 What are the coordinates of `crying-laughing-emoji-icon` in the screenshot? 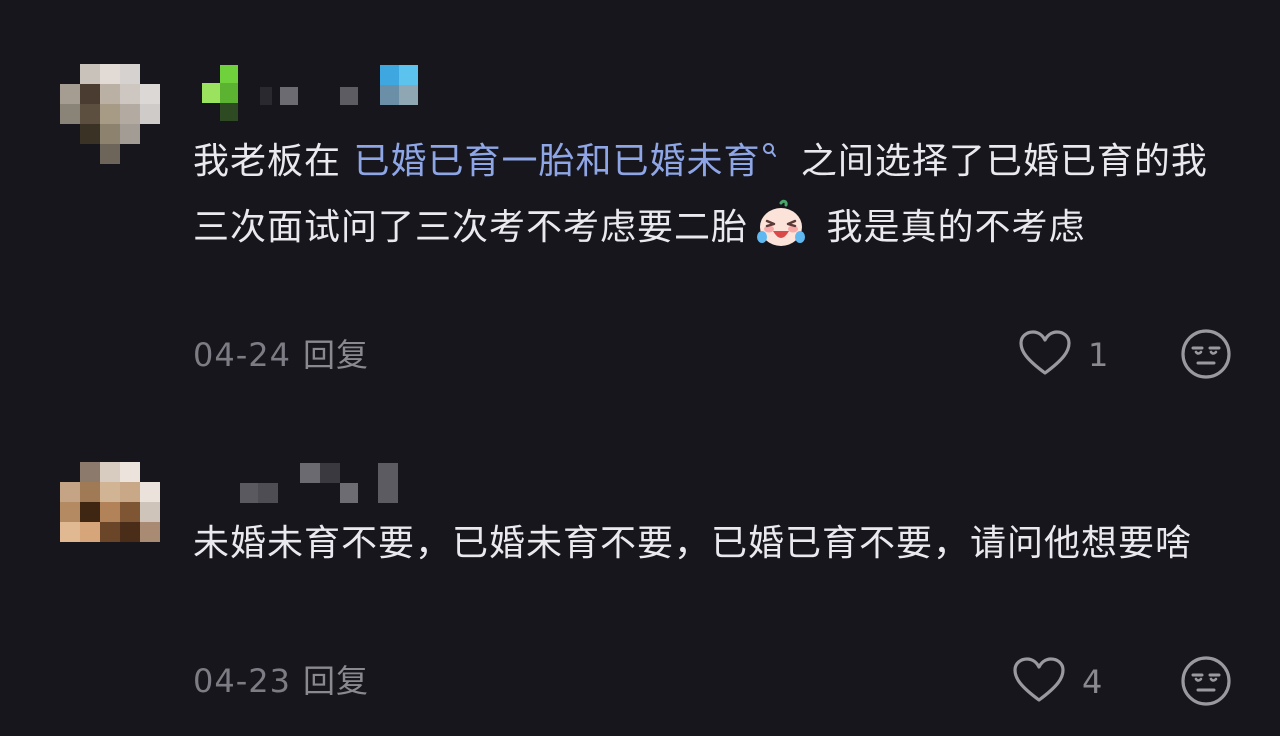 It's located at (781, 224).